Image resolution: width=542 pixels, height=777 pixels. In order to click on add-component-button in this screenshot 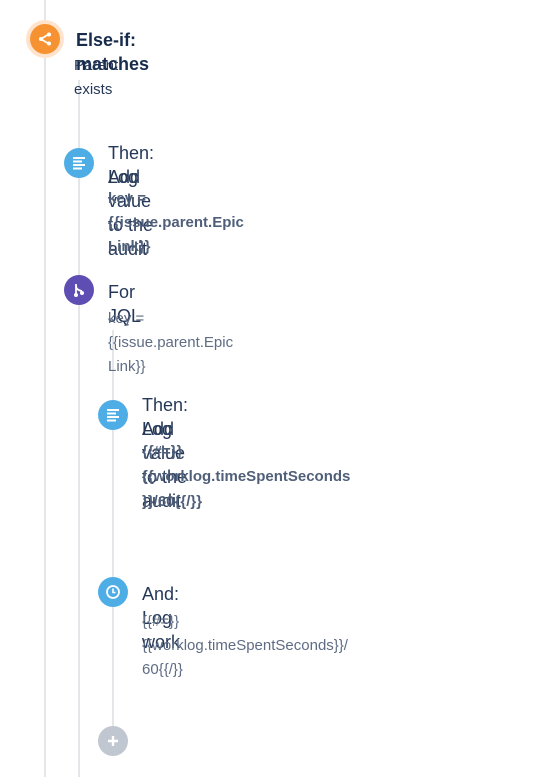, I will do `click(113, 741)`.